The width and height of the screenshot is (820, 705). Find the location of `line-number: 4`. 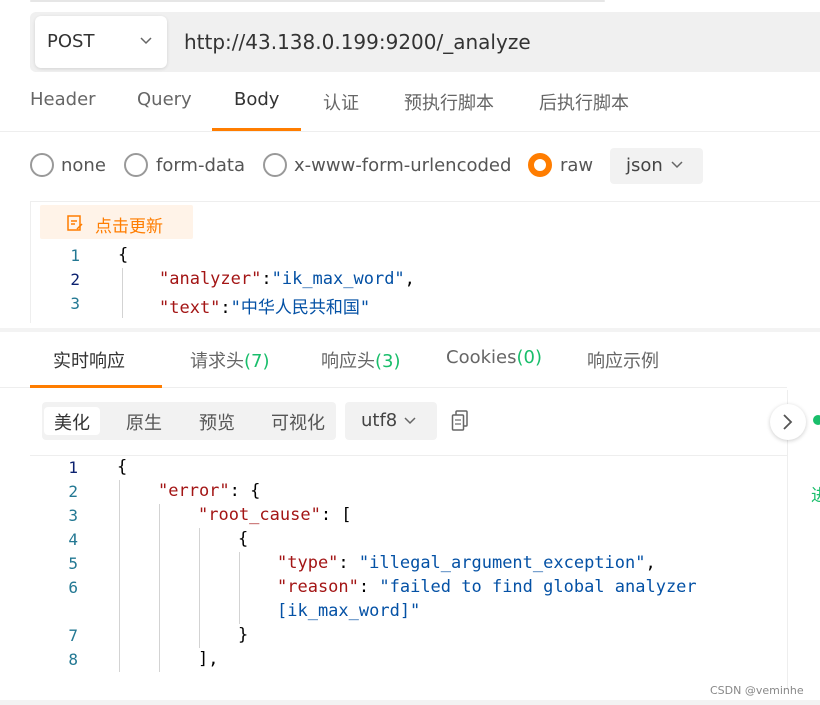

line-number: 4 is located at coordinates (73, 539).